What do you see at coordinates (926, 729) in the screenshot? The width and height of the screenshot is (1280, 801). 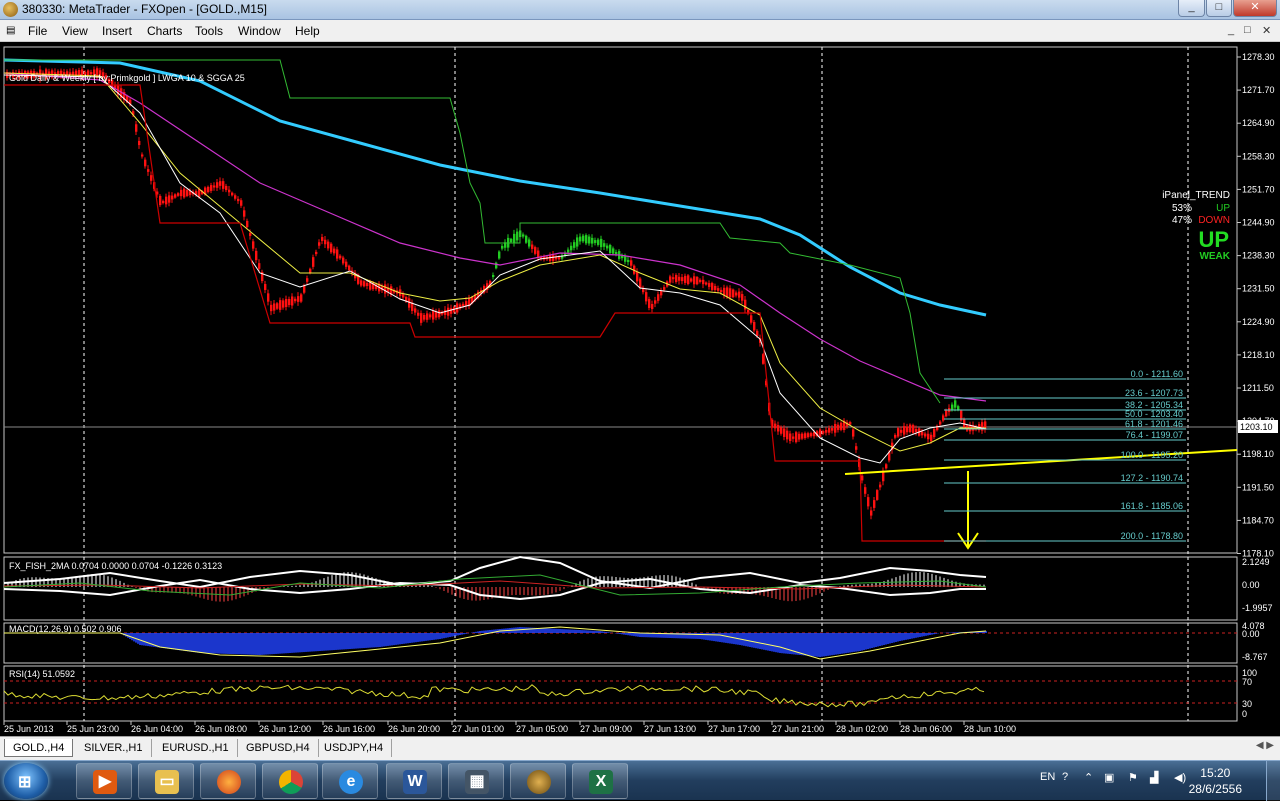 I see `time-tick-label: 28 Jun 06:00` at bounding box center [926, 729].